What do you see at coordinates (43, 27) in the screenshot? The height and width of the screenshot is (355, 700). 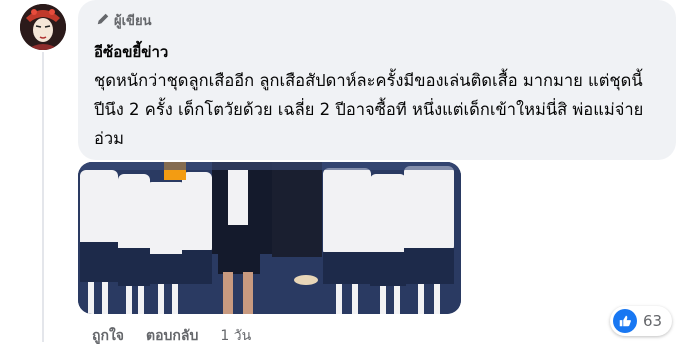 I see `avatar` at bounding box center [43, 27].